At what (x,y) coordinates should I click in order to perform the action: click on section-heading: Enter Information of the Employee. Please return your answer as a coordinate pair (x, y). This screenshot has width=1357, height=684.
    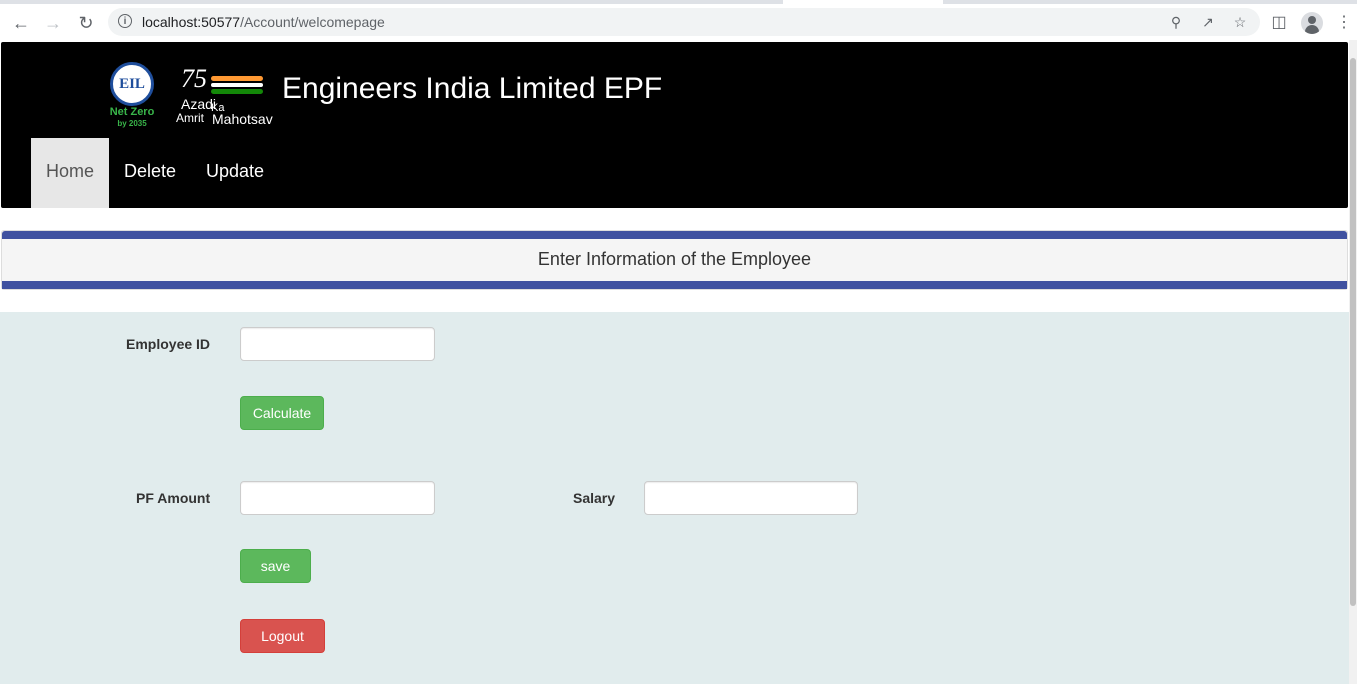
    Looking at the image, I should click on (674, 259).